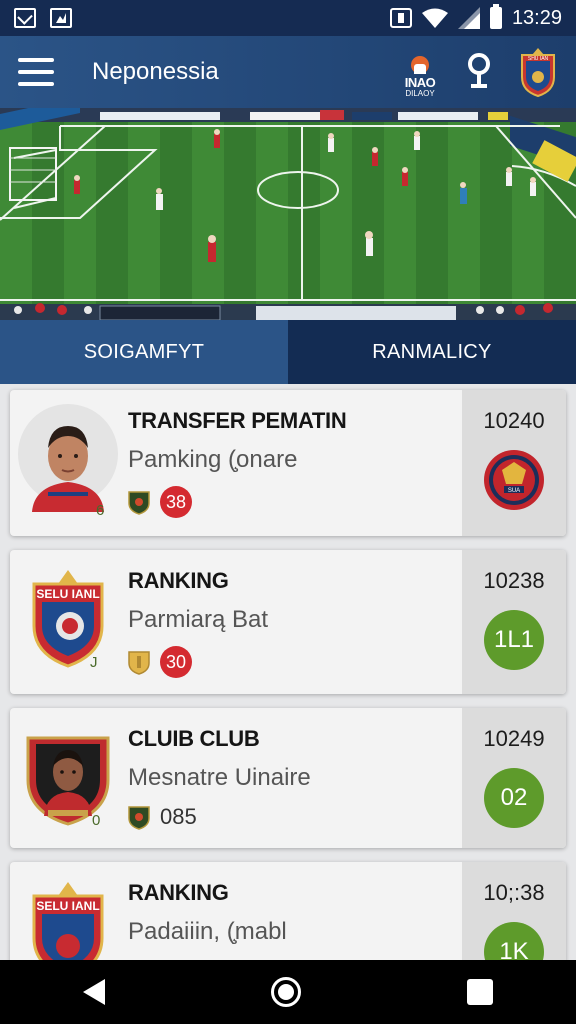 The height and width of the screenshot is (1024, 576). I want to click on status-bar: 13:29, so click(288, 18).